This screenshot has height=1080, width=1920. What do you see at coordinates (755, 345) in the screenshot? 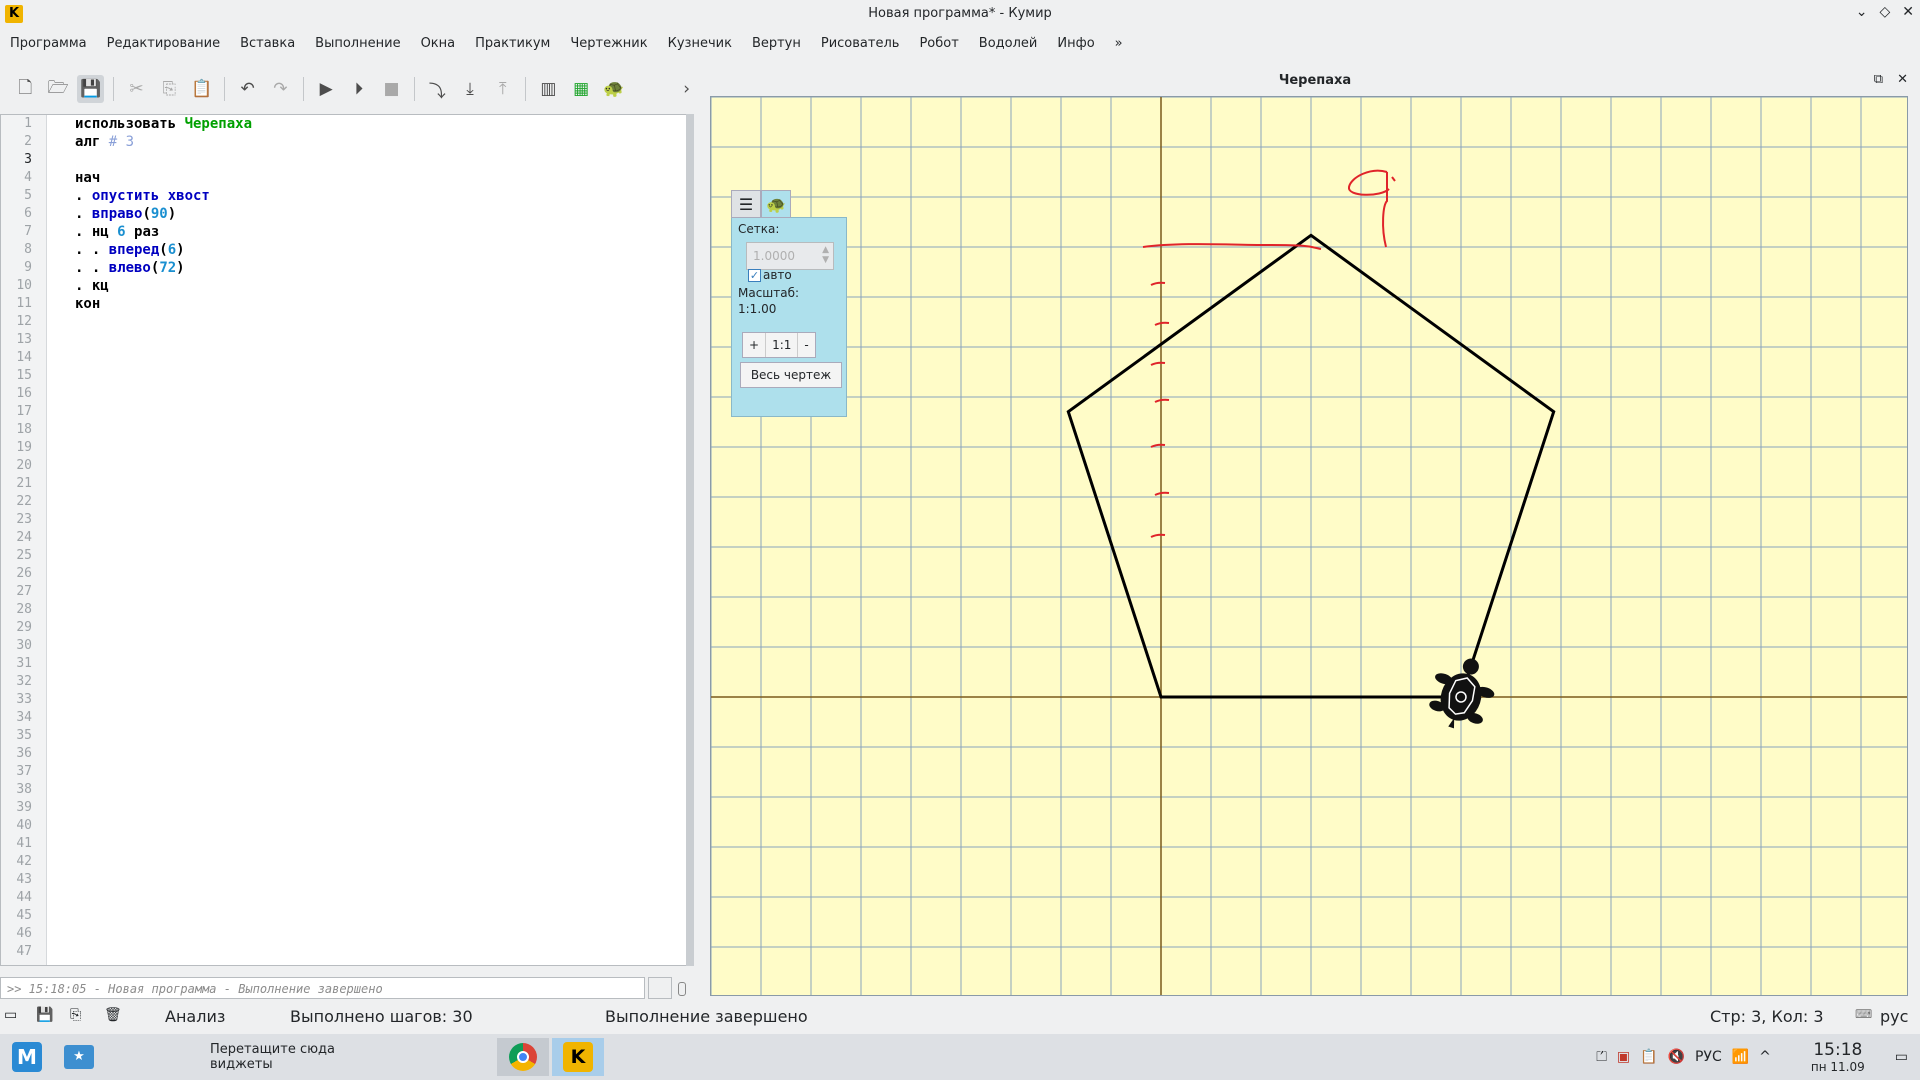
I see `zoom-in-button: +` at bounding box center [755, 345].